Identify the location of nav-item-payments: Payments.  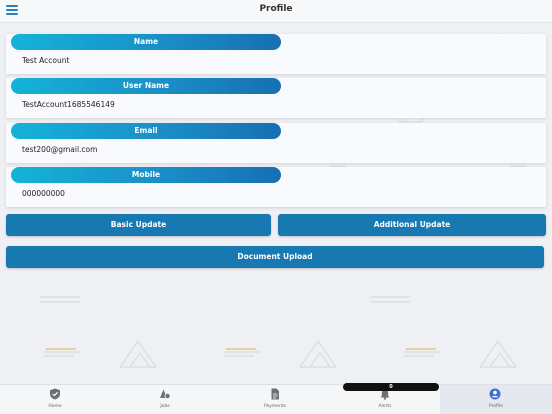
(275, 399).